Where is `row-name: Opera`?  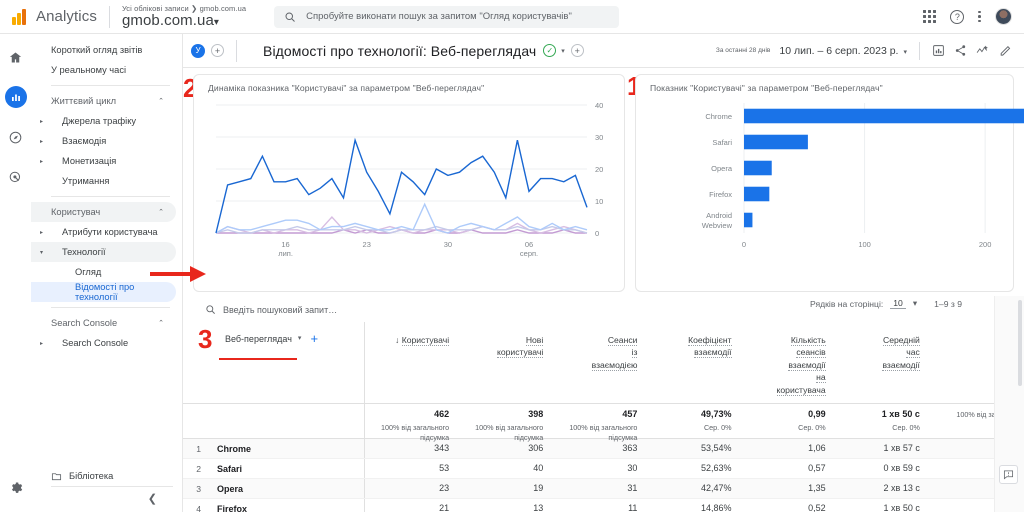
row-name: Opera is located at coordinates (230, 489).